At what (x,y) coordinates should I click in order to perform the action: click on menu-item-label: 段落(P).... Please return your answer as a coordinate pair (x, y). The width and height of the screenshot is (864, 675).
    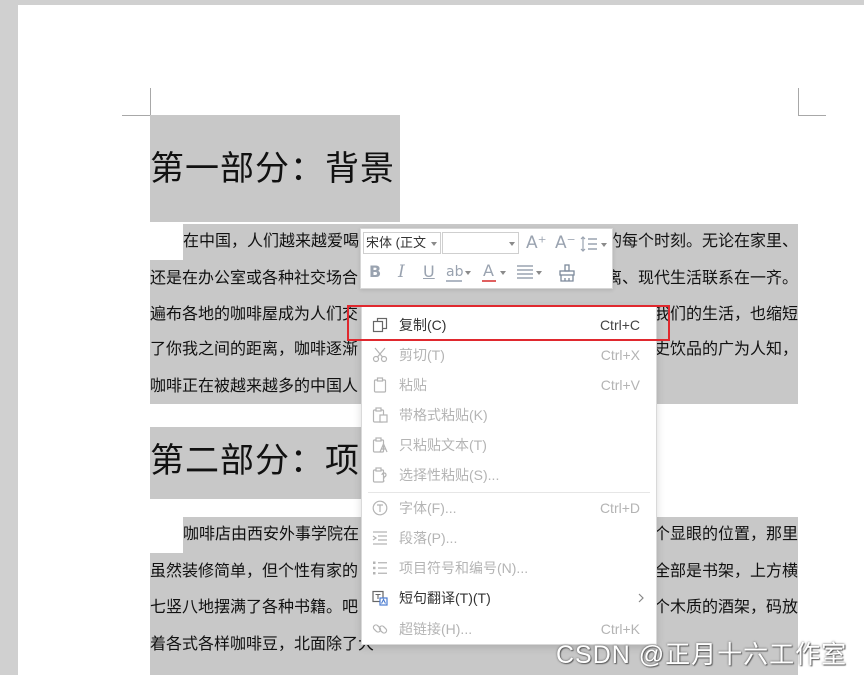
    Looking at the image, I should click on (428, 538).